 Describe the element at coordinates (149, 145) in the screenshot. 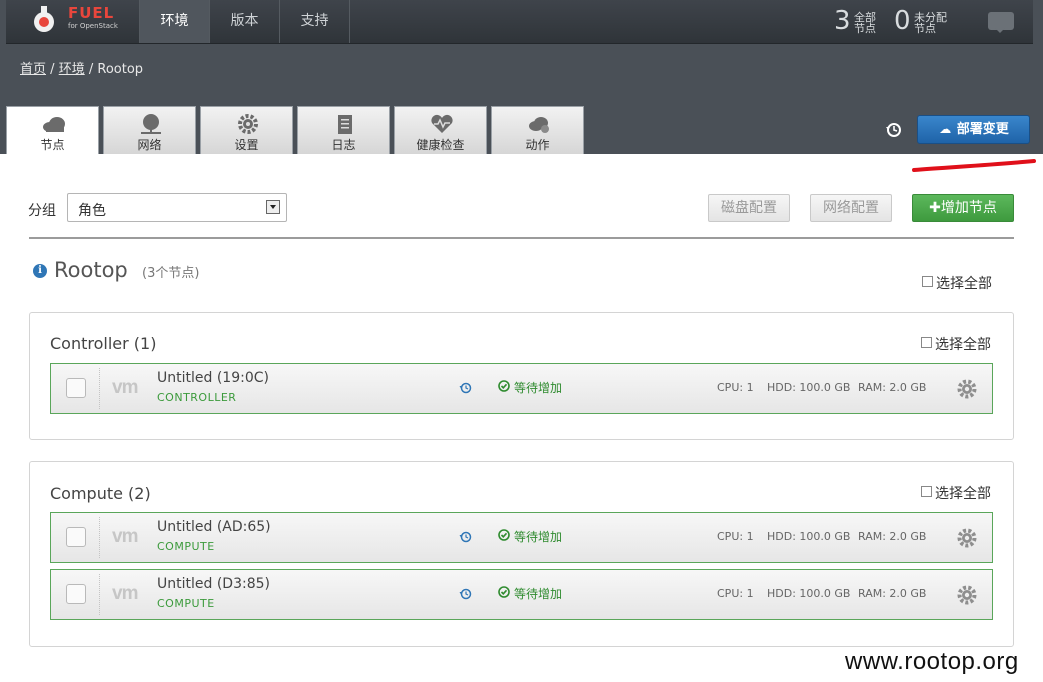

I see `tab-label: 网络` at that location.